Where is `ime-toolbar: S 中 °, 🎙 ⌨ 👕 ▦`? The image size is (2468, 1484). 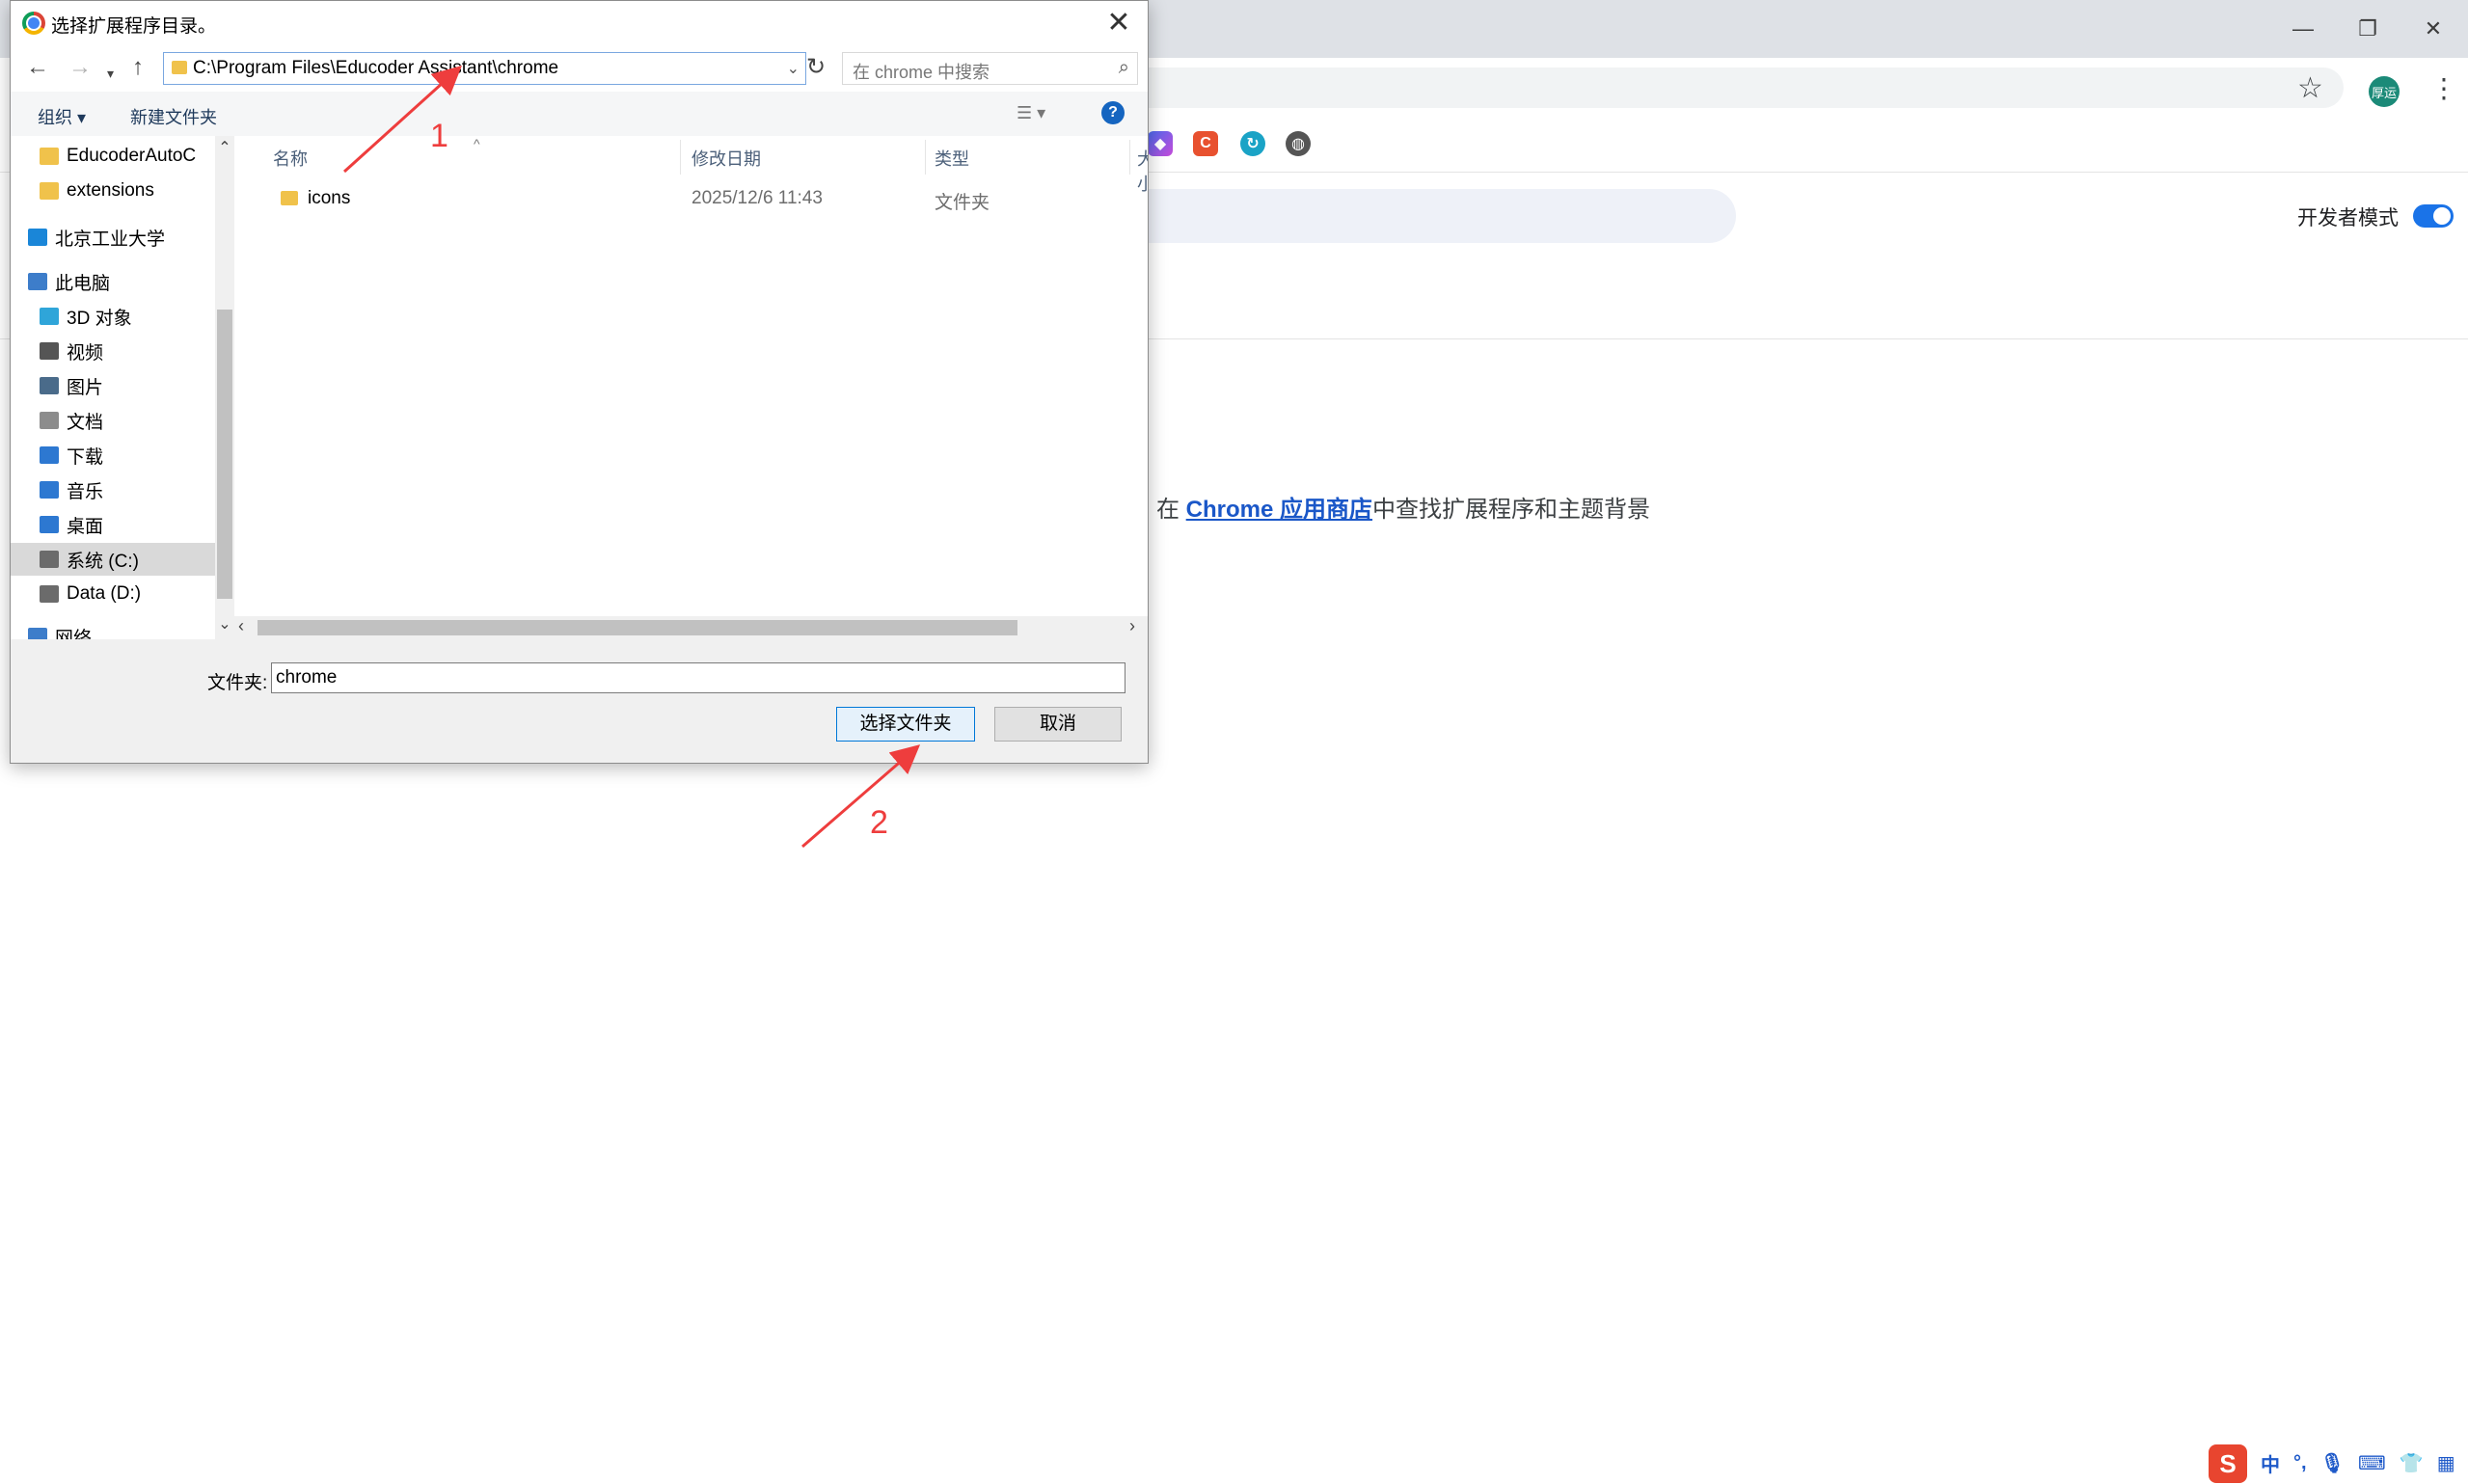
ime-toolbar: S 中 °, 🎙 ⌨ 👕 ▦ is located at coordinates (2338, 1463).